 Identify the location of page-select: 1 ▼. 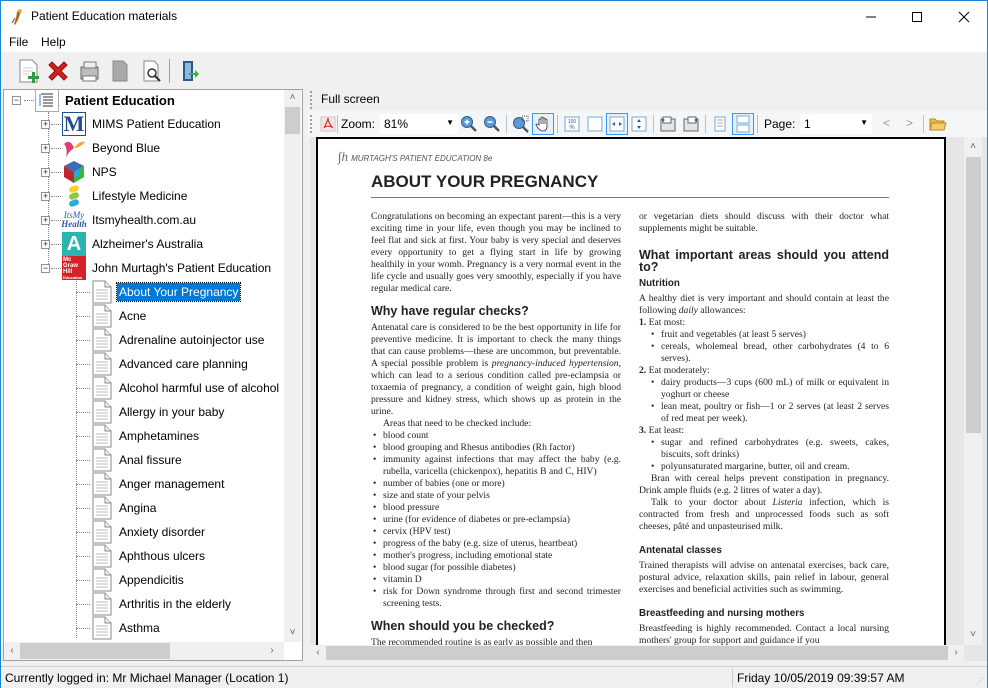
(836, 124).